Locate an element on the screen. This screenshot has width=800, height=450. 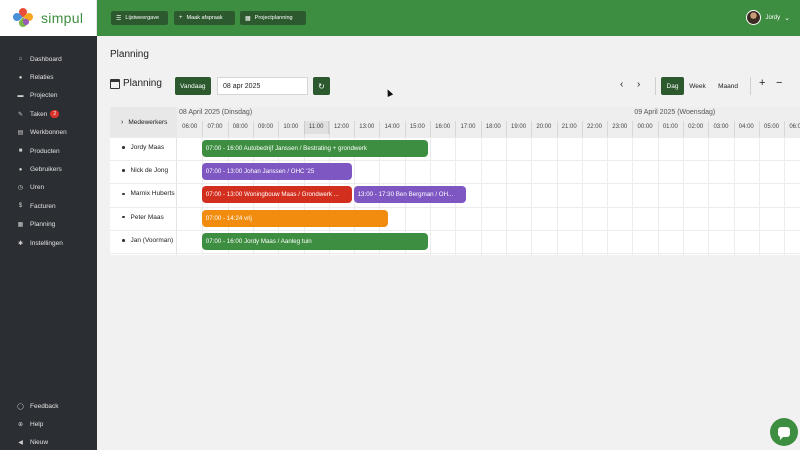
simpul-logo-icon is located at coordinates (23, 17).